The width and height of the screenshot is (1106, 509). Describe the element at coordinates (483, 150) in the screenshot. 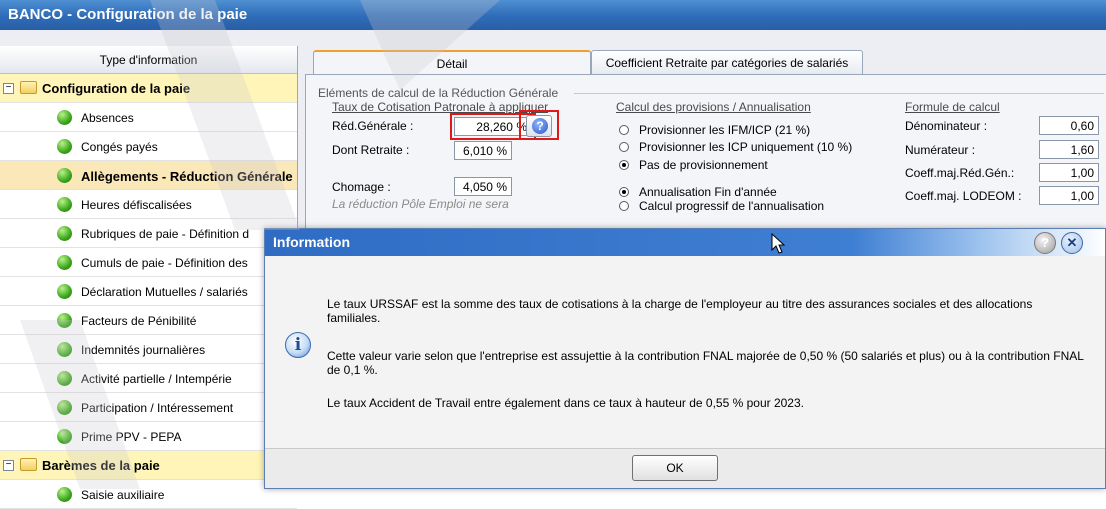

I see `dont-retraite-field: 6,010 %` at that location.